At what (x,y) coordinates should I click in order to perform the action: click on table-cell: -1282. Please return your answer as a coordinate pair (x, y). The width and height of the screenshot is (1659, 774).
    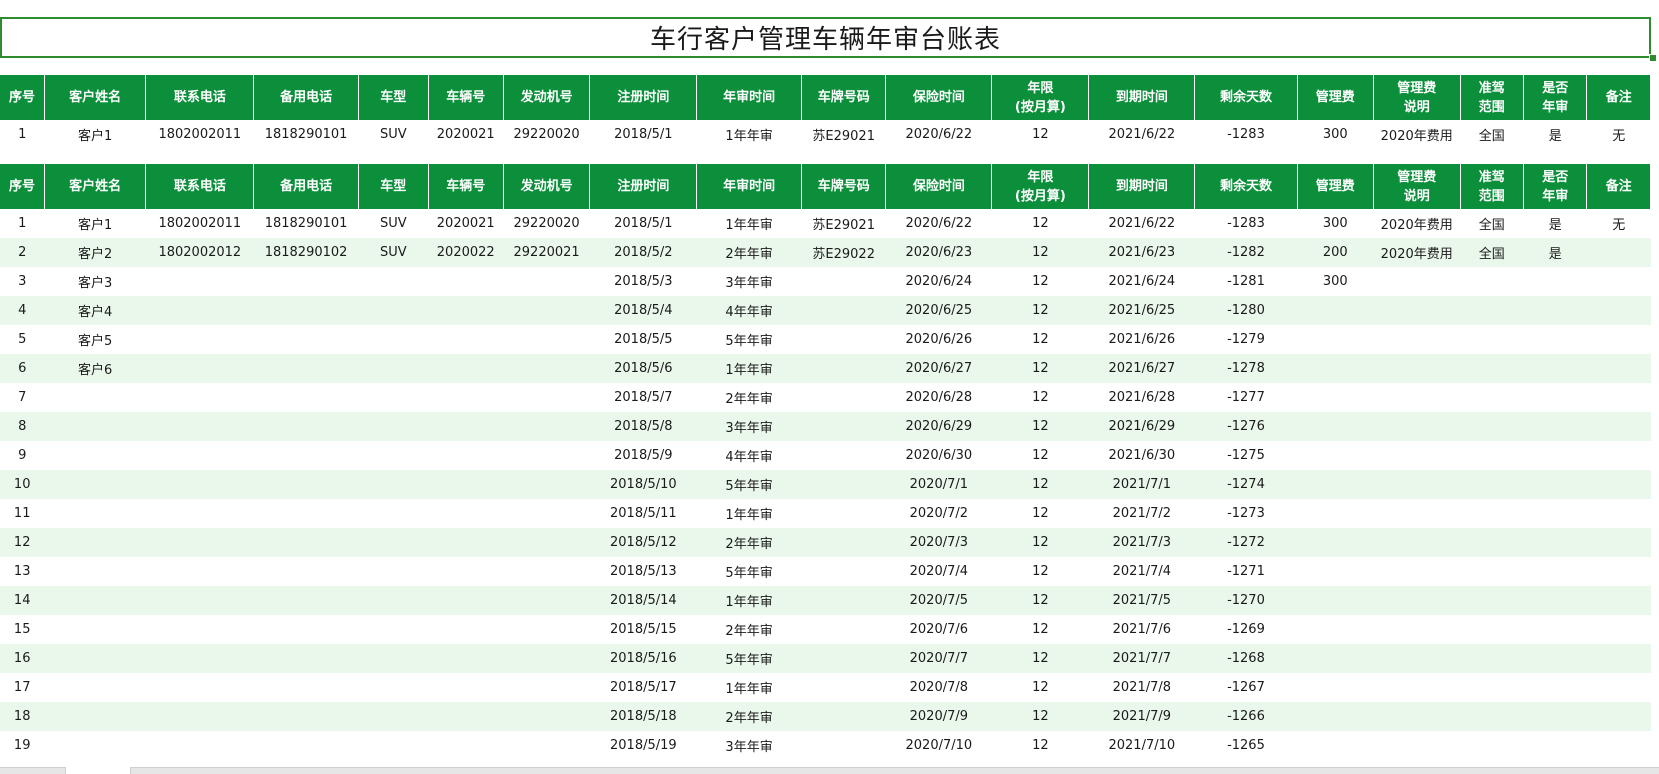
    Looking at the image, I should click on (1246, 252).